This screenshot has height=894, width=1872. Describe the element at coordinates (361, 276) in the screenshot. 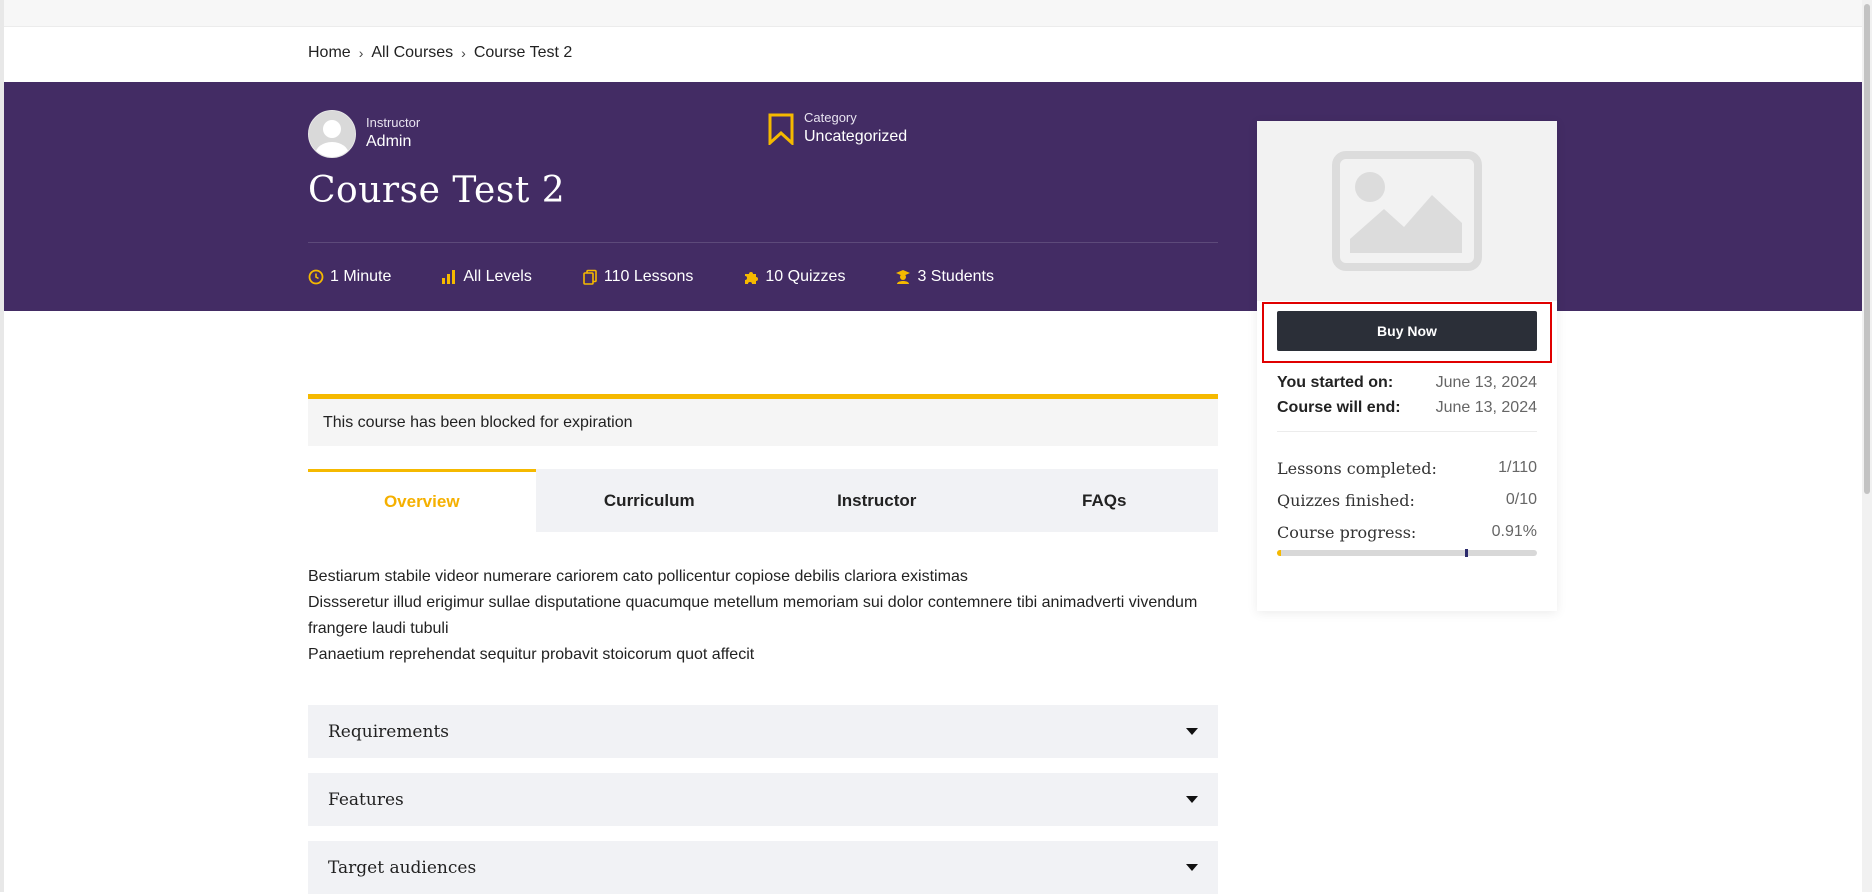

I see `stat-duration-text: 1 Minute` at that location.